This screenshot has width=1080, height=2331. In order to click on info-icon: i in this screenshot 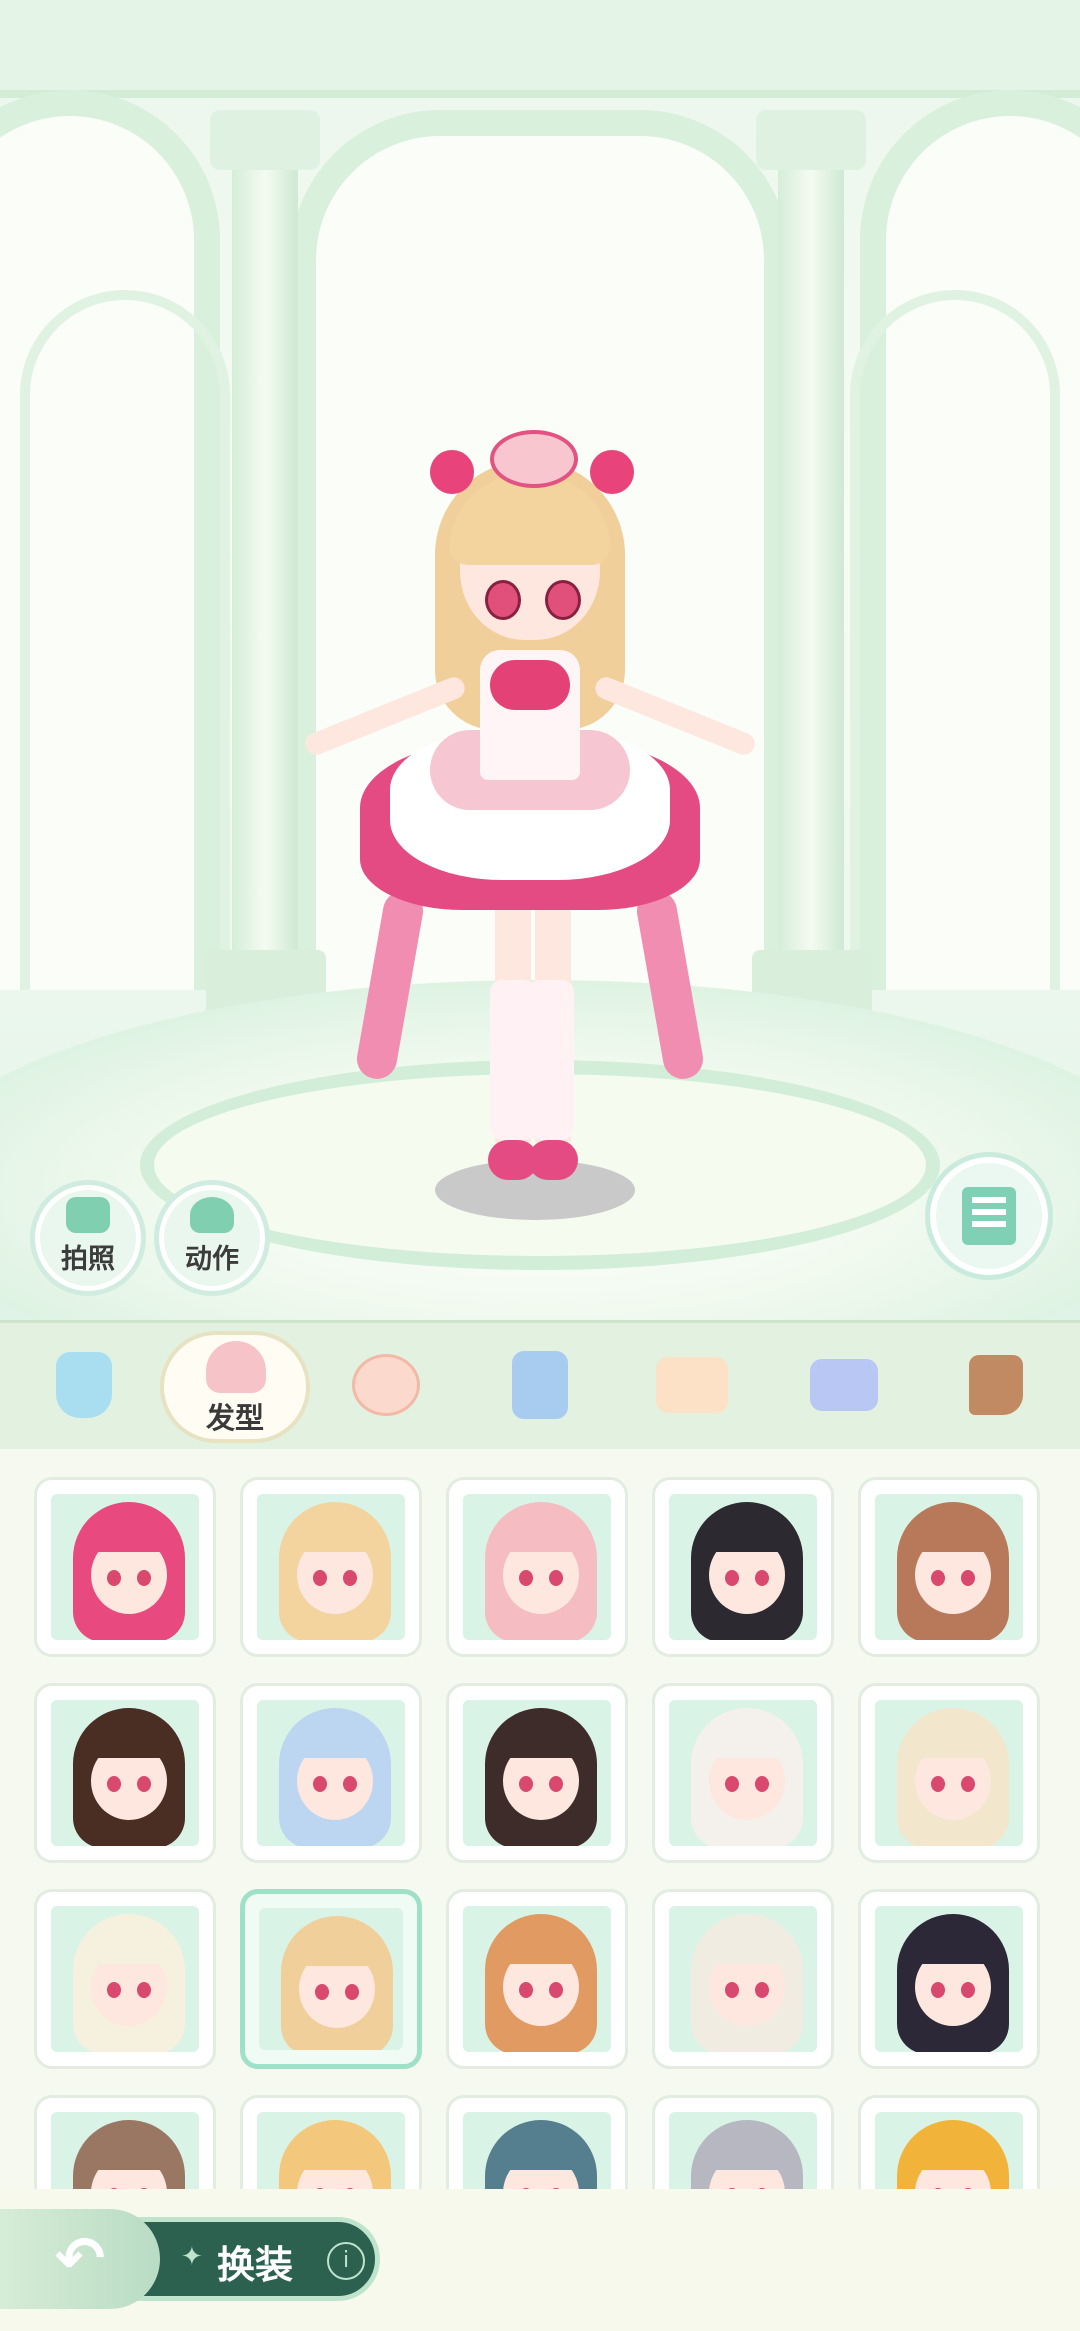, I will do `click(346, 2261)`.